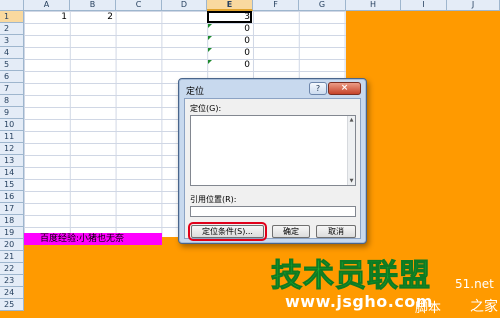 This screenshot has height=318, width=500. What do you see at coordinates (344, 88) in the screenshot?
I see `close-button: ×` at bounding box center [344, 88].